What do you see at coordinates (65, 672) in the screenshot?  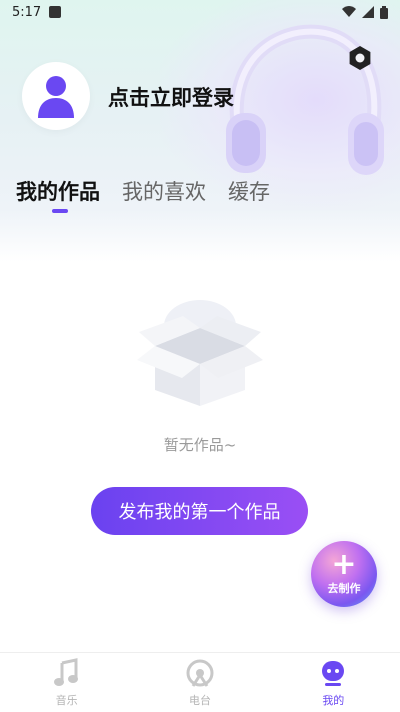 I see `music-note-icon` at bounding box center [65, 672].